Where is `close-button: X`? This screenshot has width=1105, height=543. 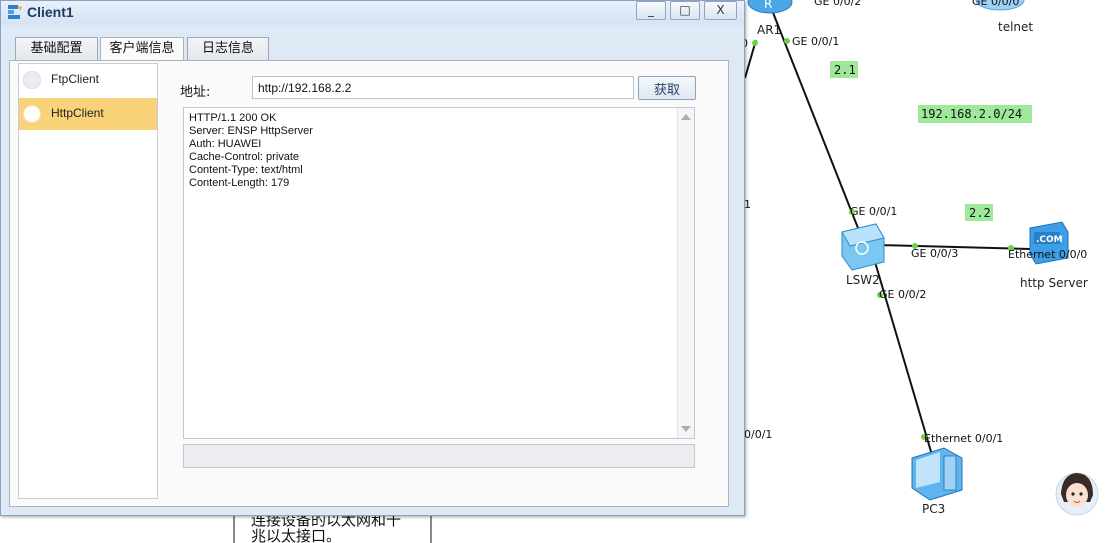 close-button: X is located at coordinates (720, 10).